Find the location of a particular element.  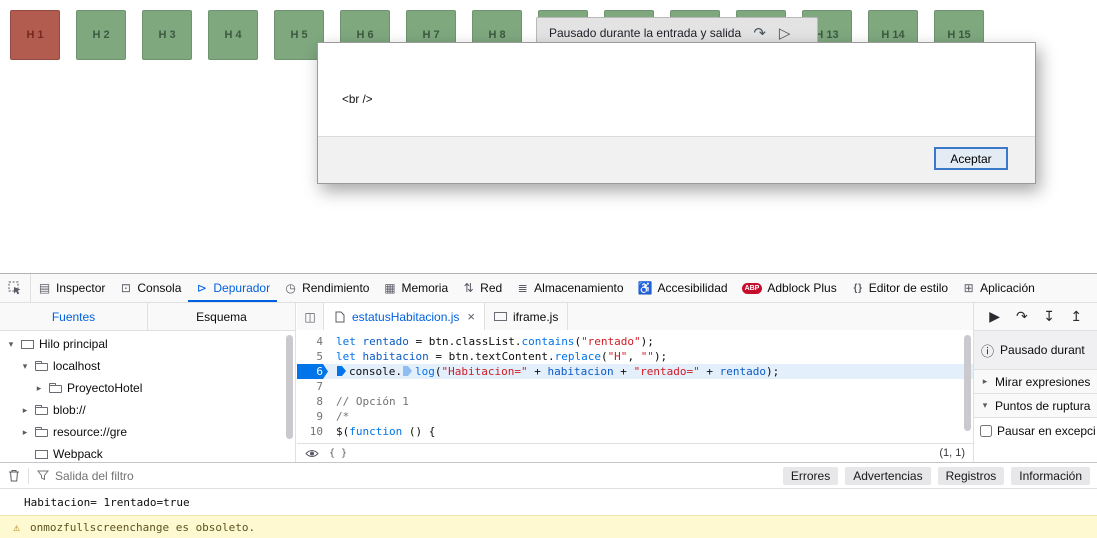

application-icon: ⊞ is located at coordinates (968, 288).